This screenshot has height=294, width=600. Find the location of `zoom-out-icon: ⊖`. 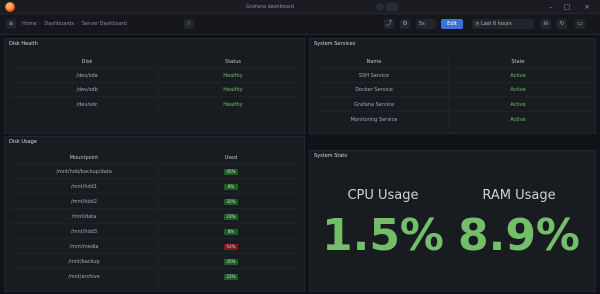

zoom-out-icon: ⊖ is located at coordinates (546, 24).